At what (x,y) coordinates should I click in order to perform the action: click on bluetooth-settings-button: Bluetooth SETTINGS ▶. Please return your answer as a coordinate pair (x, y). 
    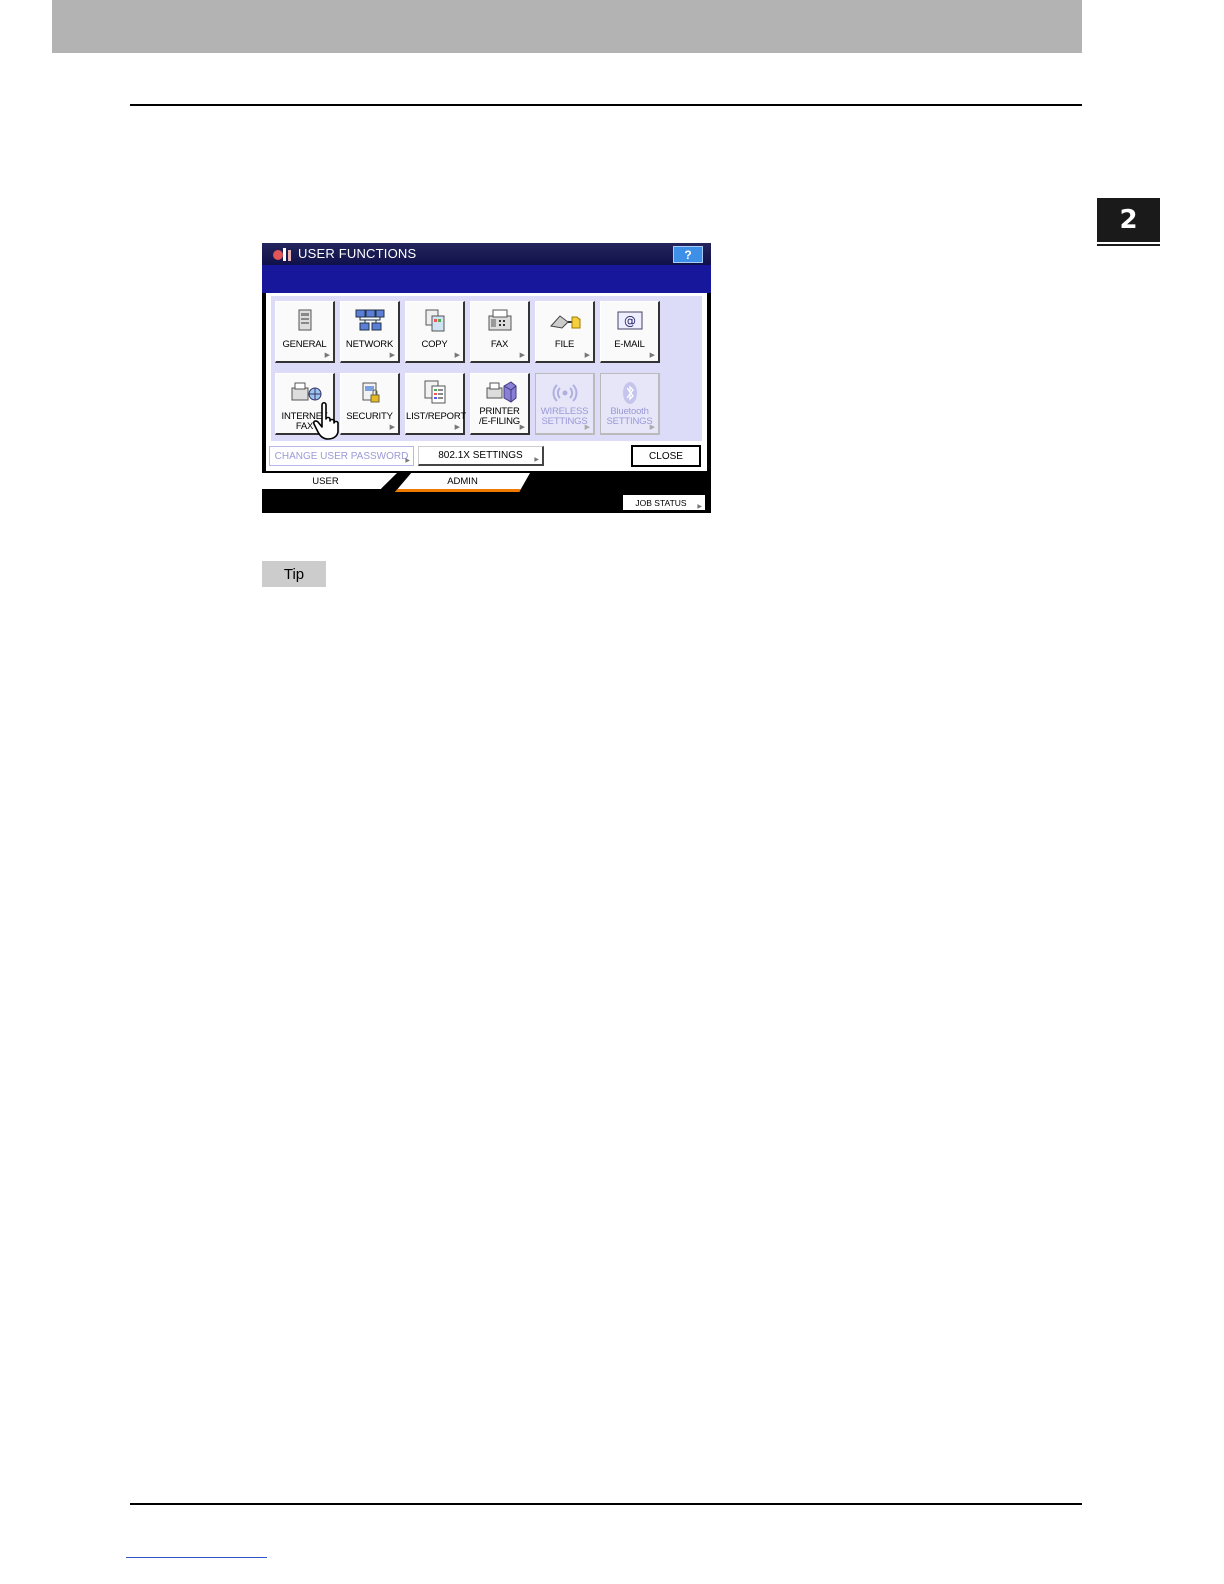
    Looking at the image, I should click on (630, 404).